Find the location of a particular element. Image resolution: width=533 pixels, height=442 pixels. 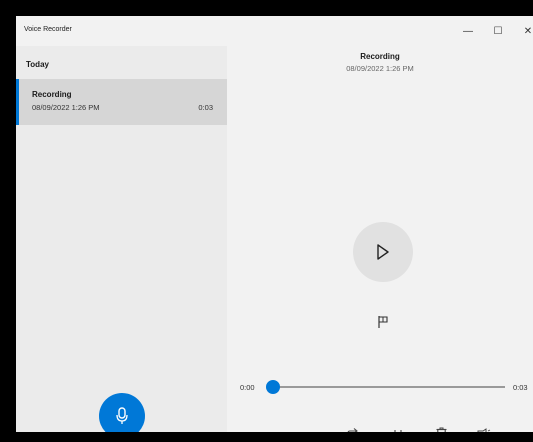

add-marker-button is located at coordinates (383, 322).